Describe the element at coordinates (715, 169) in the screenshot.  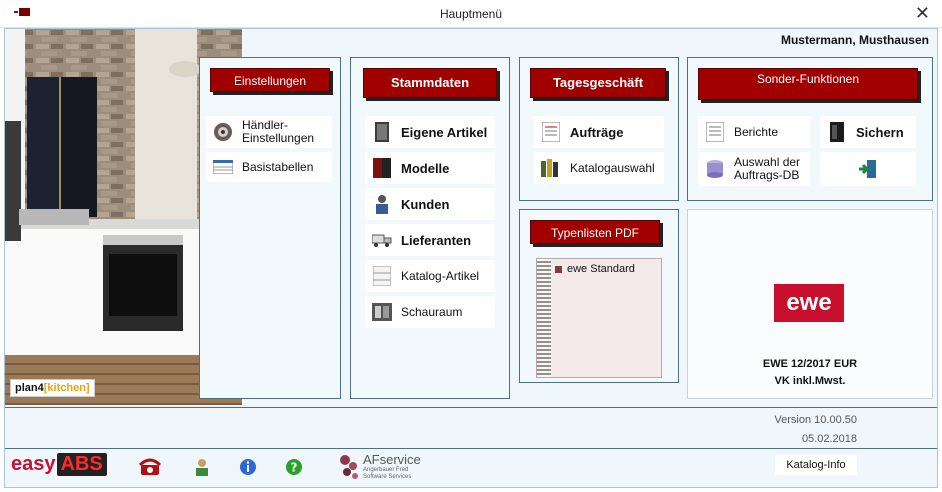
I see `database-icon` at that location.